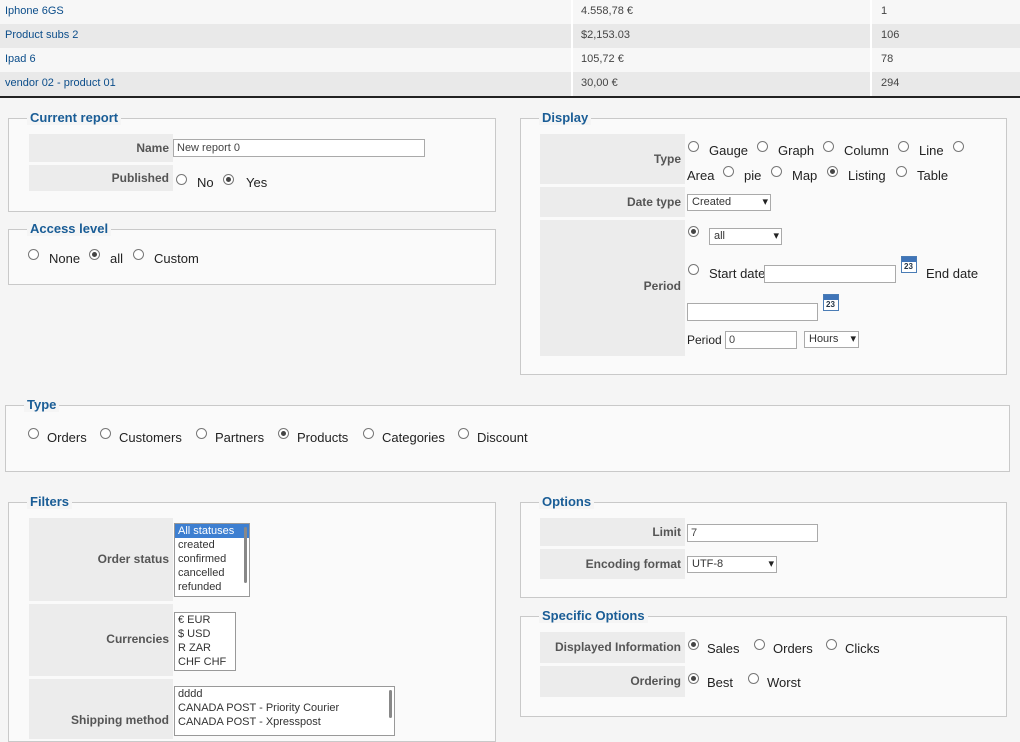 This screenshot has height=742, width=1020. I want to click on report-name-input: New report 0, so click(299, 148).